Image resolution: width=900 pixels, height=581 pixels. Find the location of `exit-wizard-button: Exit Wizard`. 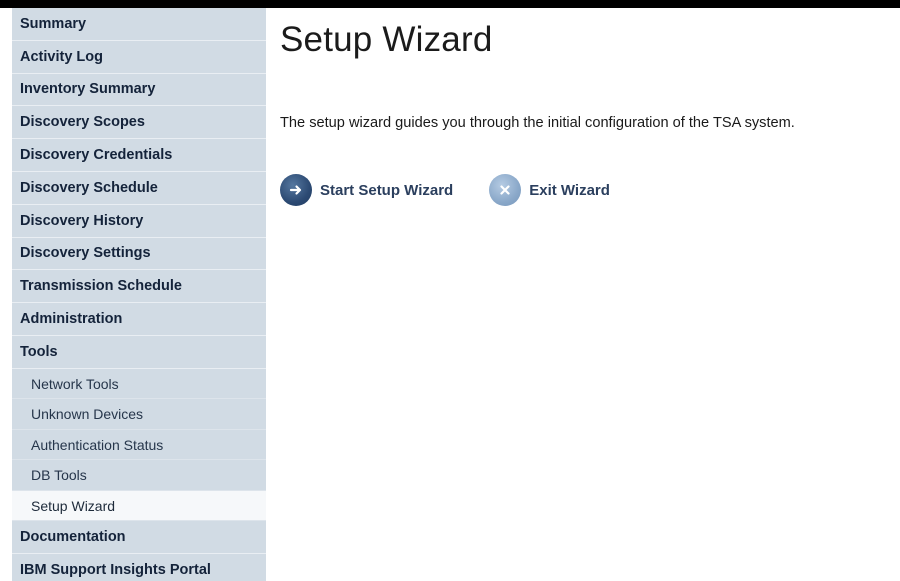

exit-wizard-button: Exit Wizard is located at coordinates (549, 190).